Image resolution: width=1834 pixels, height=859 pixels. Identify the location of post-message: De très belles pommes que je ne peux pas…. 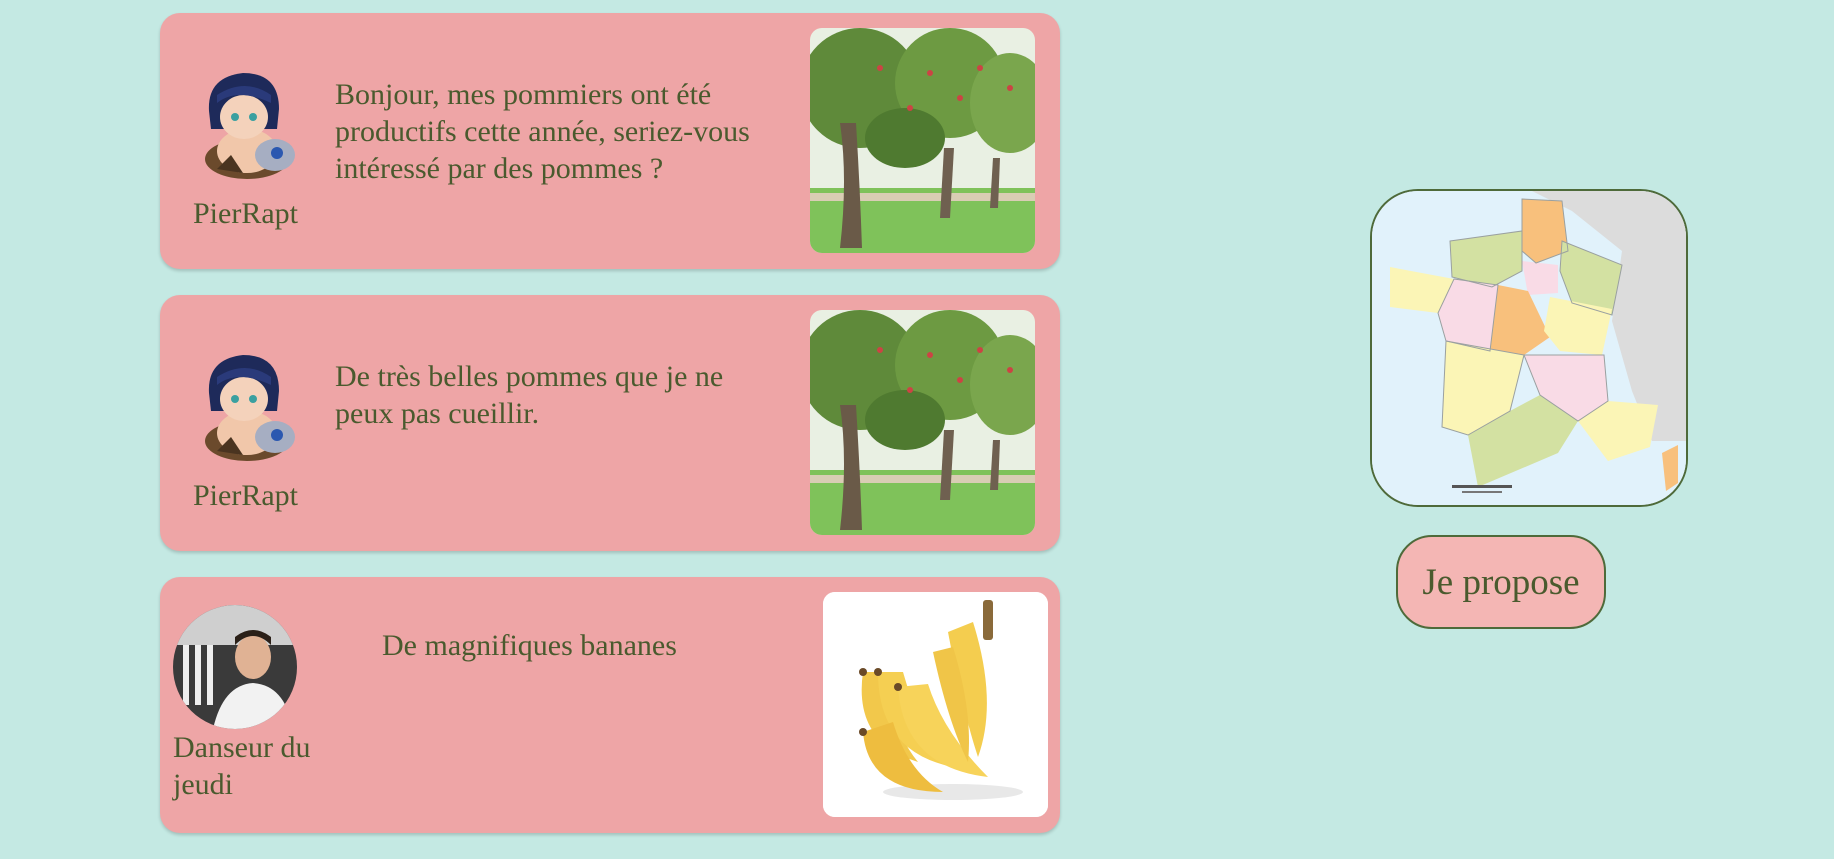
(529, 395).